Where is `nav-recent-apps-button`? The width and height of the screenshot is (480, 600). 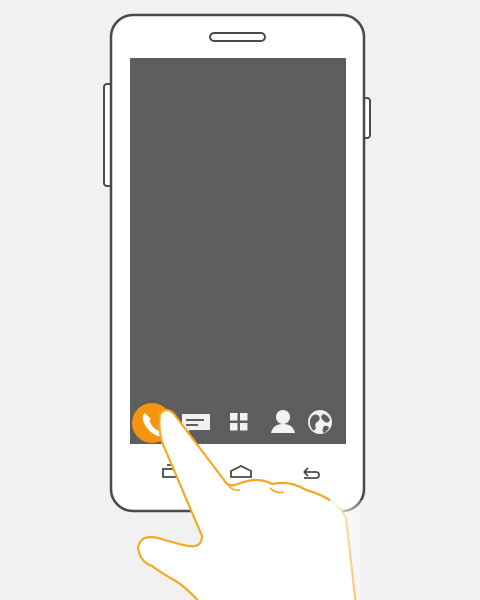 nav-recent-apps-button is located at coordinates (174, 473).